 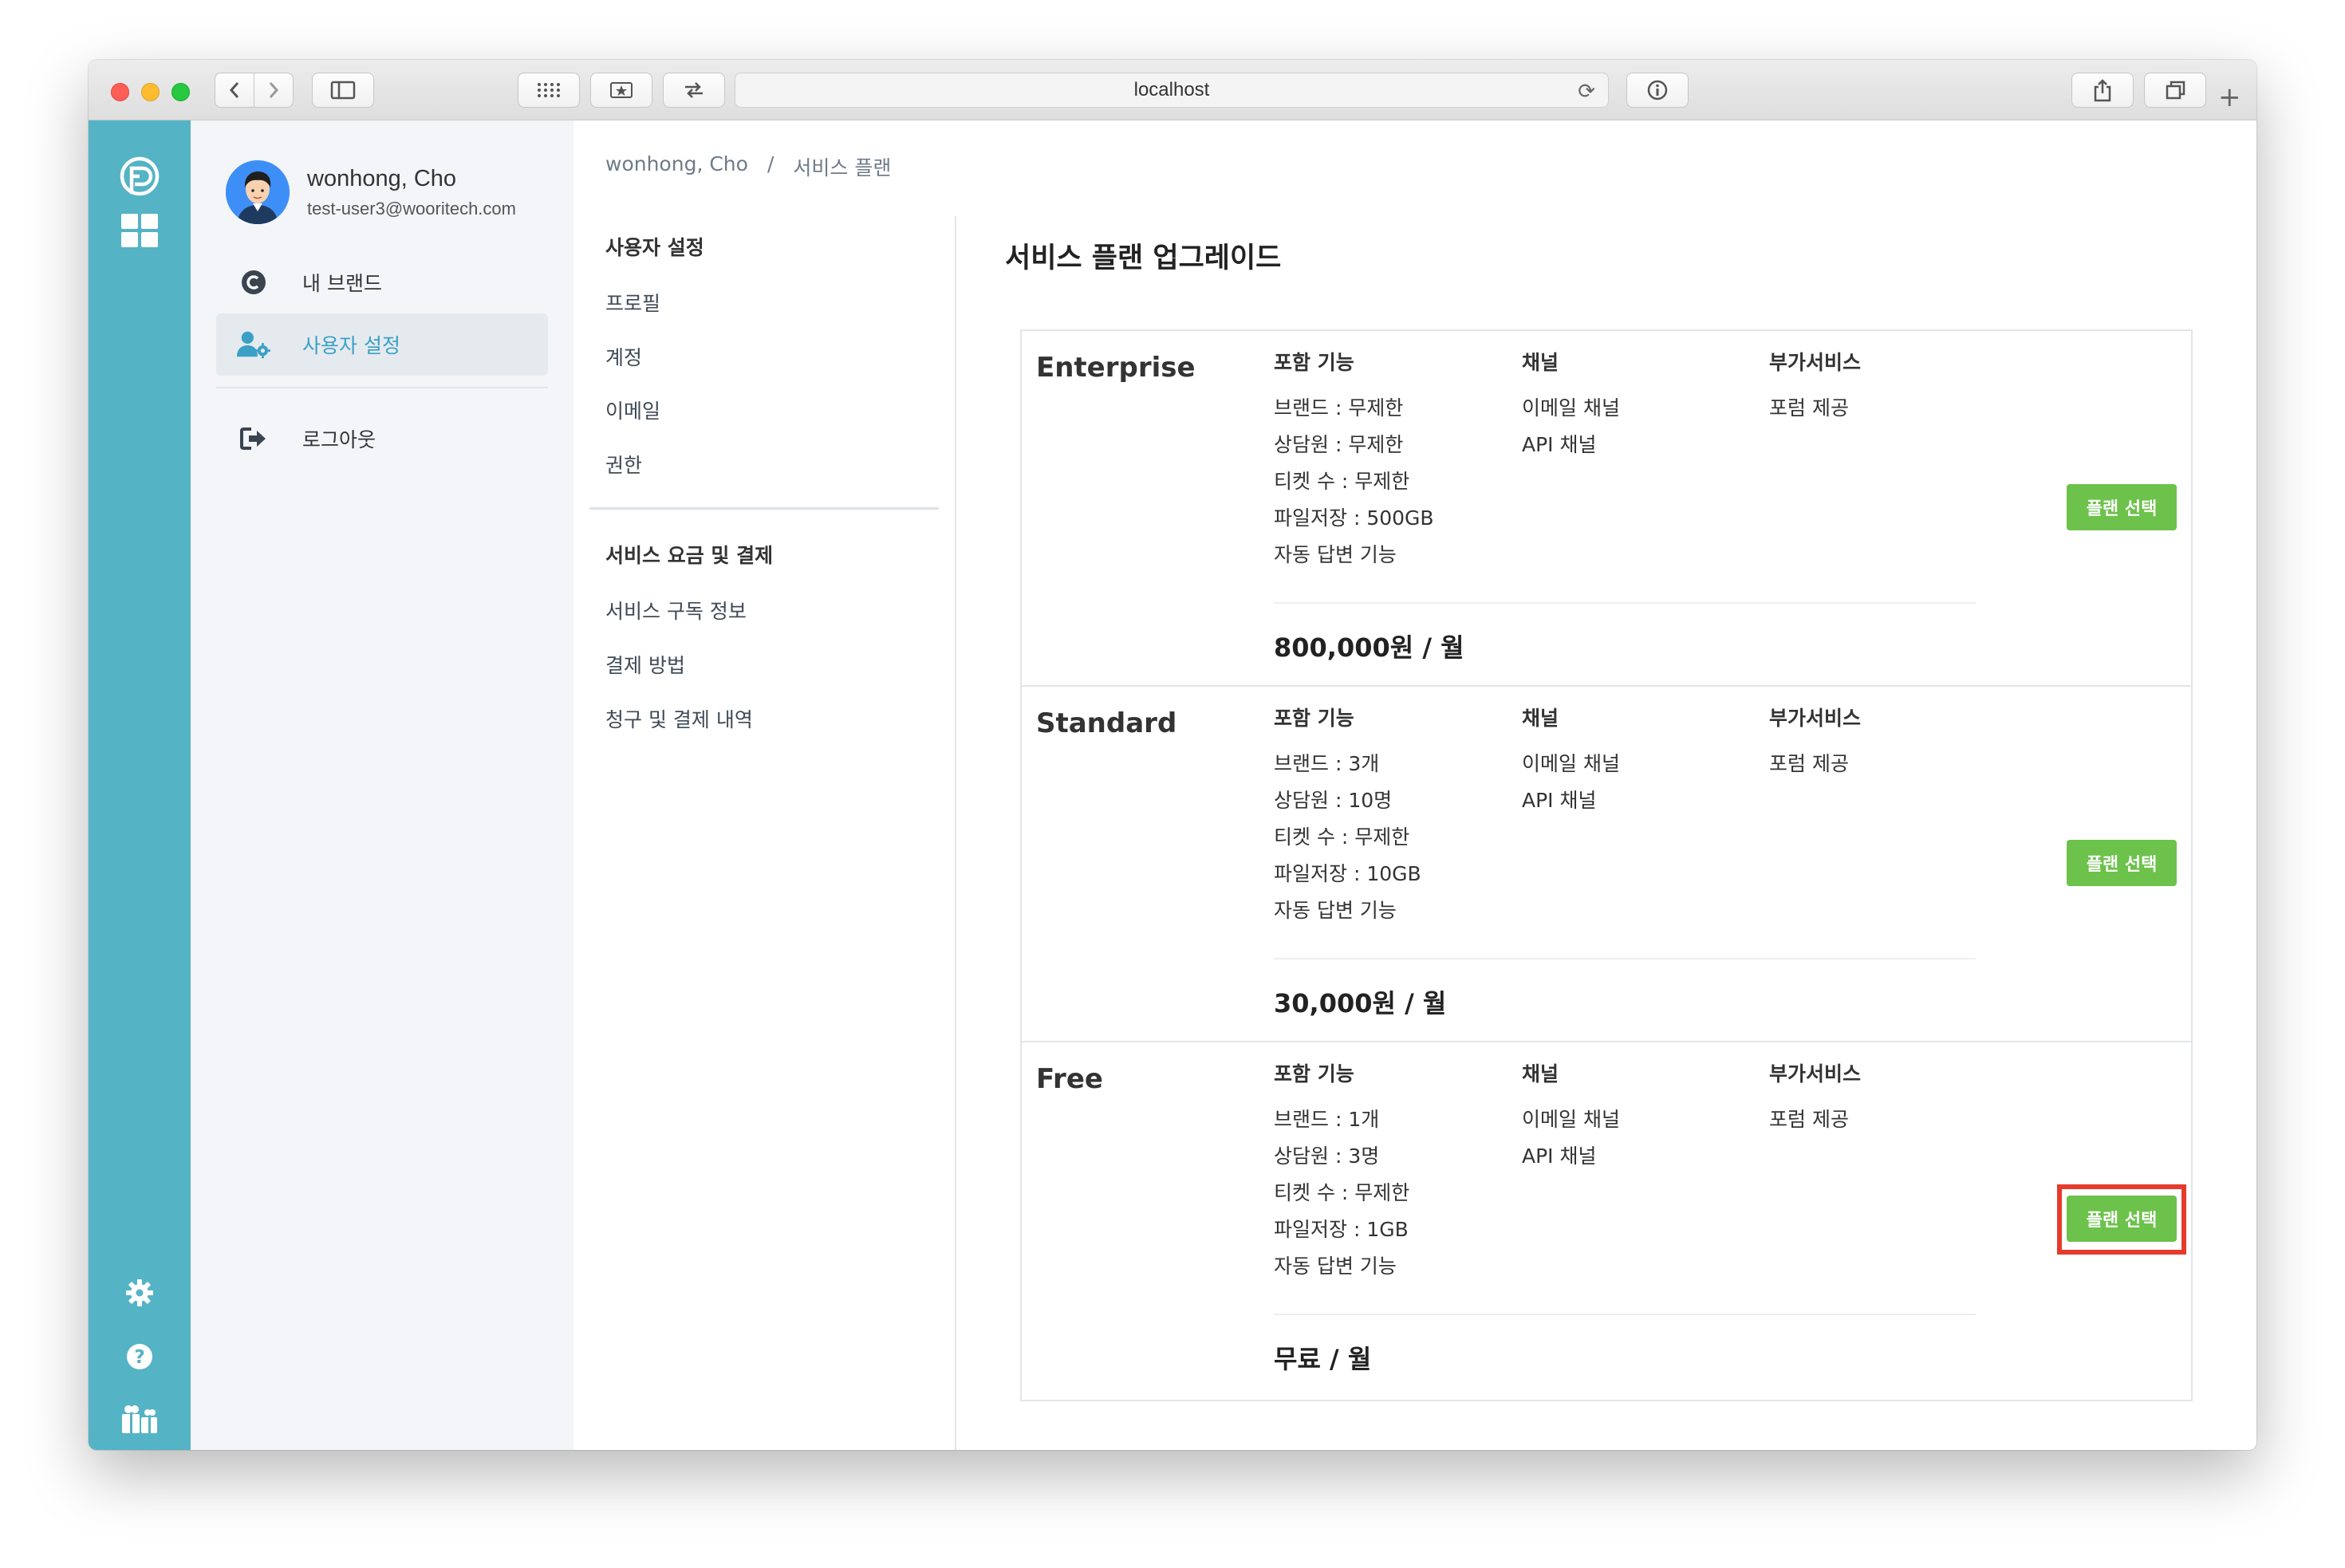 What do you see at coordinates (140, 231) in the screenshot?
I see `dashboard-icon` at bounding box center [140, 231].